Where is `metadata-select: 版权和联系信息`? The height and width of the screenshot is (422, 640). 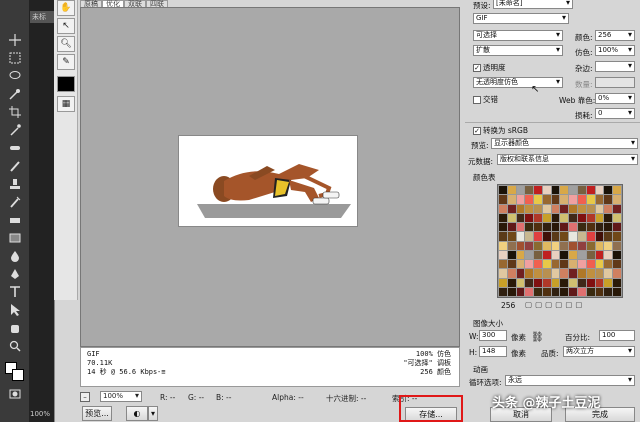
metadata-select: 版权和联系信息 is located at coordinates (567, 159).